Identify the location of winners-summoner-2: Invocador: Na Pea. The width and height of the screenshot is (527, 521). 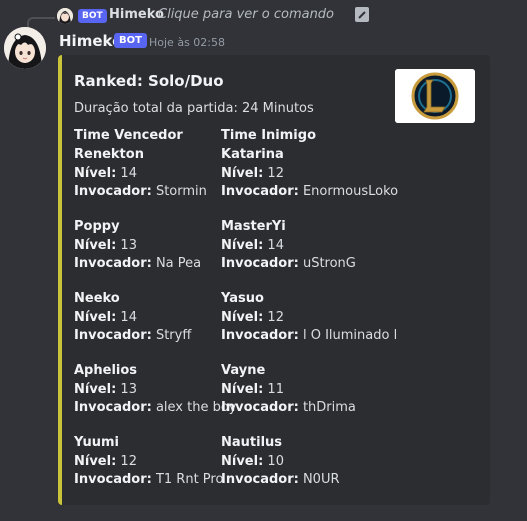
(137, 263).